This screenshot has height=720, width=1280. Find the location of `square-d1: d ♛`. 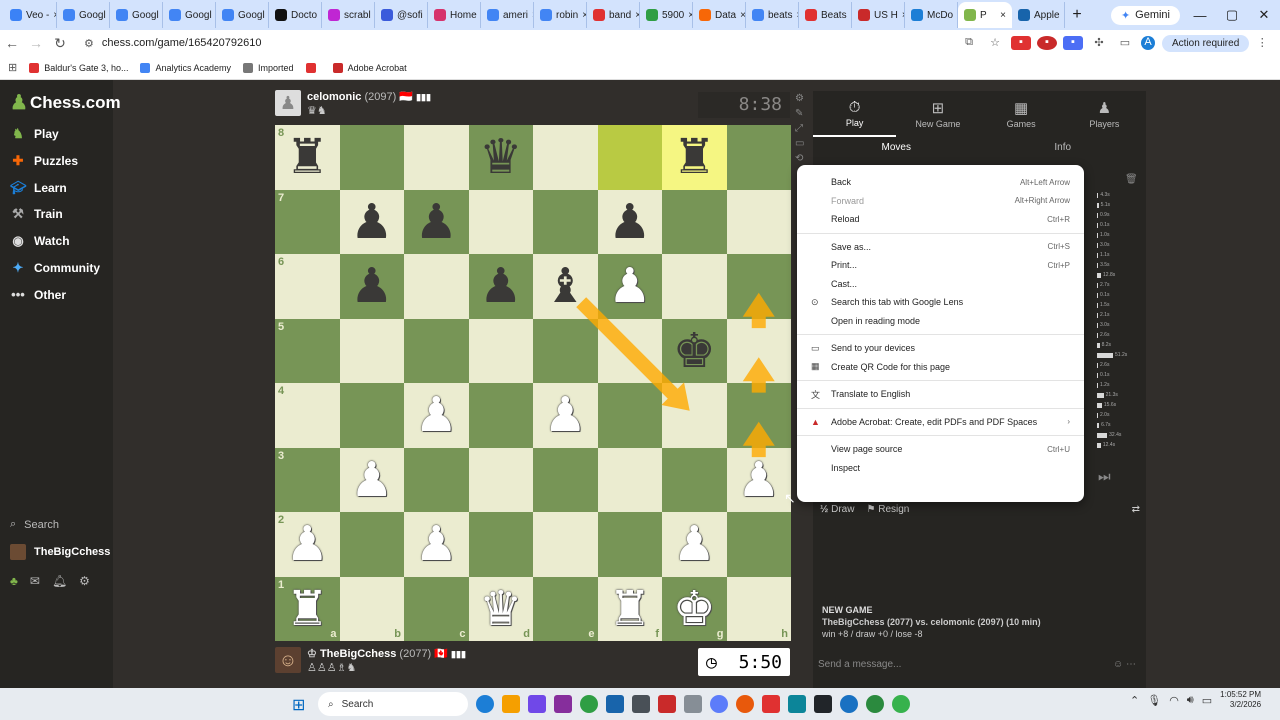

square-d1: d ♛ is located at coordinates (500, 608).